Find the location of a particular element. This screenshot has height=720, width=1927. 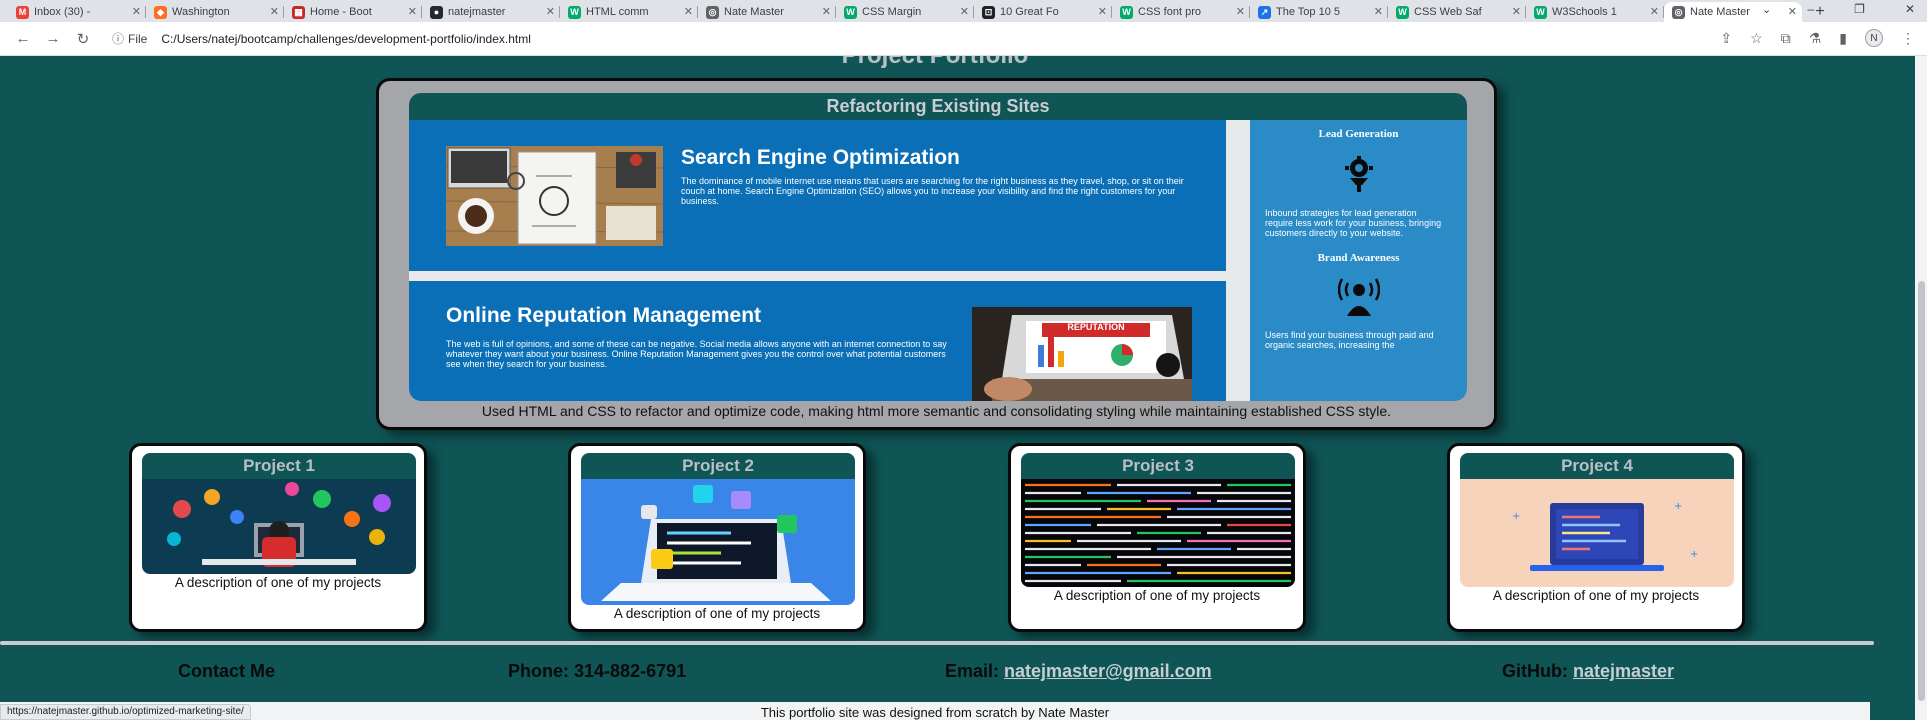

browser-tab: ▦ Home - Boot ✕ is located at coordinates (353, 12).